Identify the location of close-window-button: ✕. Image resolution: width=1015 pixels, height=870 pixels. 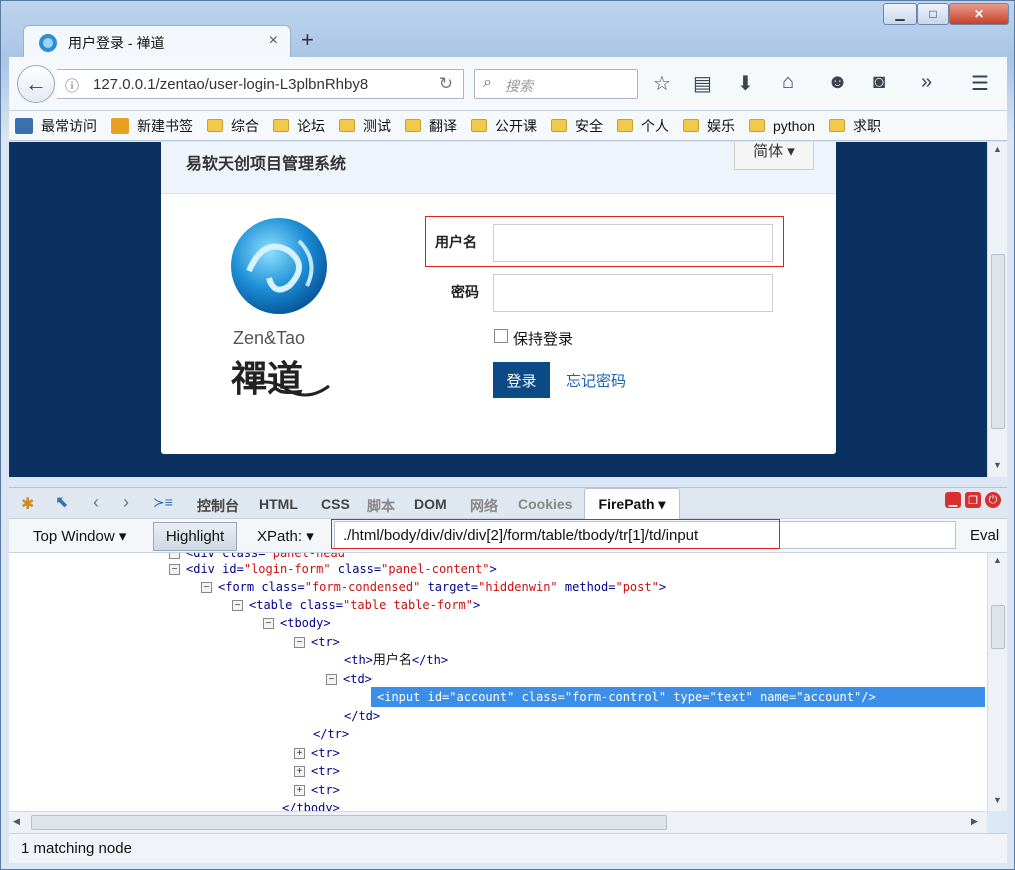
(979, 14).